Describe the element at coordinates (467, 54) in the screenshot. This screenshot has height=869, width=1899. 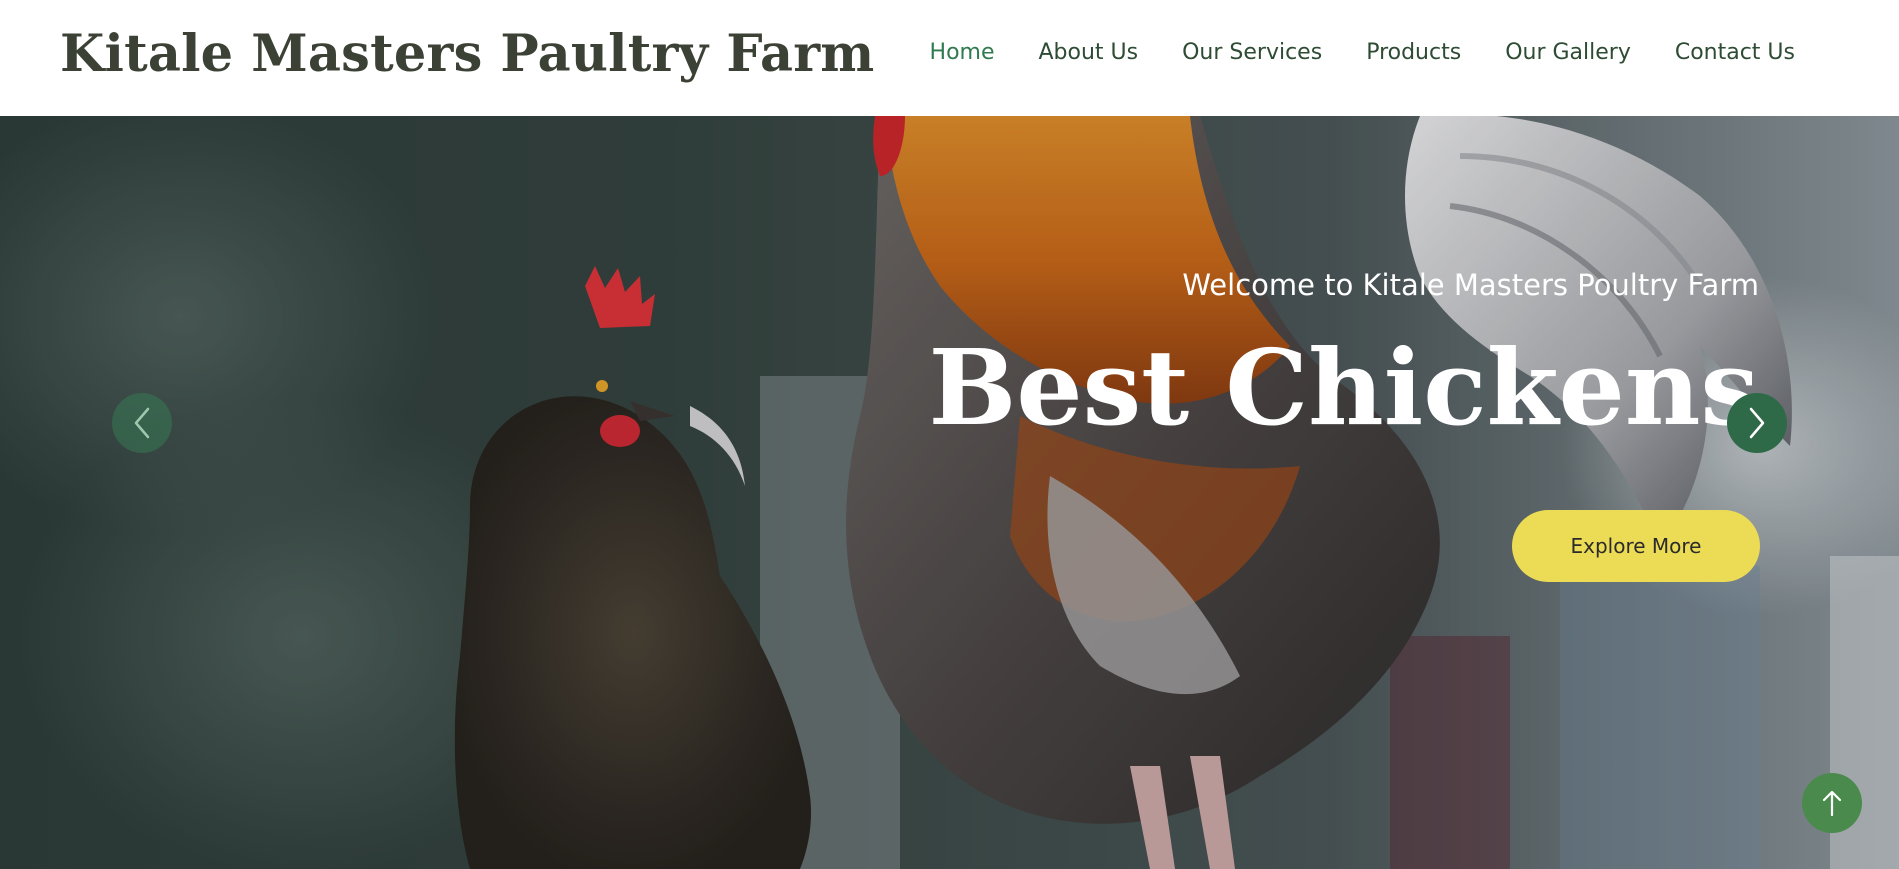
I see `site-logo-title: Kitale Masters Paultry Farm` at that location.